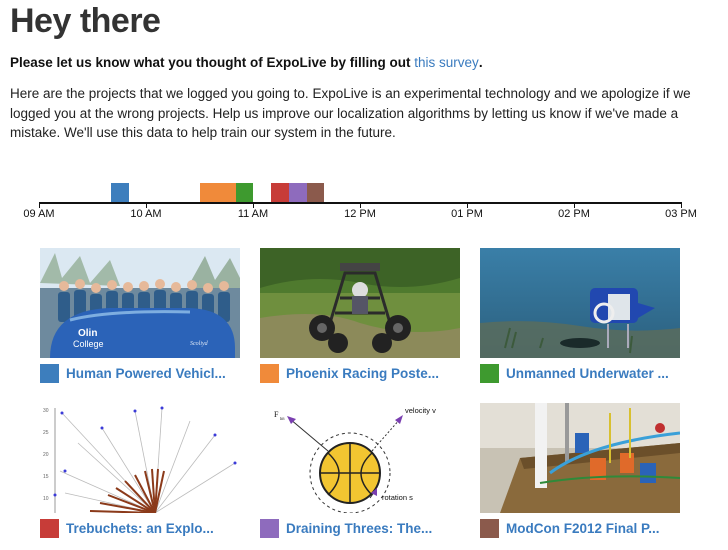 Image resolution: width=728 pixels, height=550 pixels. I want to click on timeline-visit-human-powered-vehicle, so click(120, 192).